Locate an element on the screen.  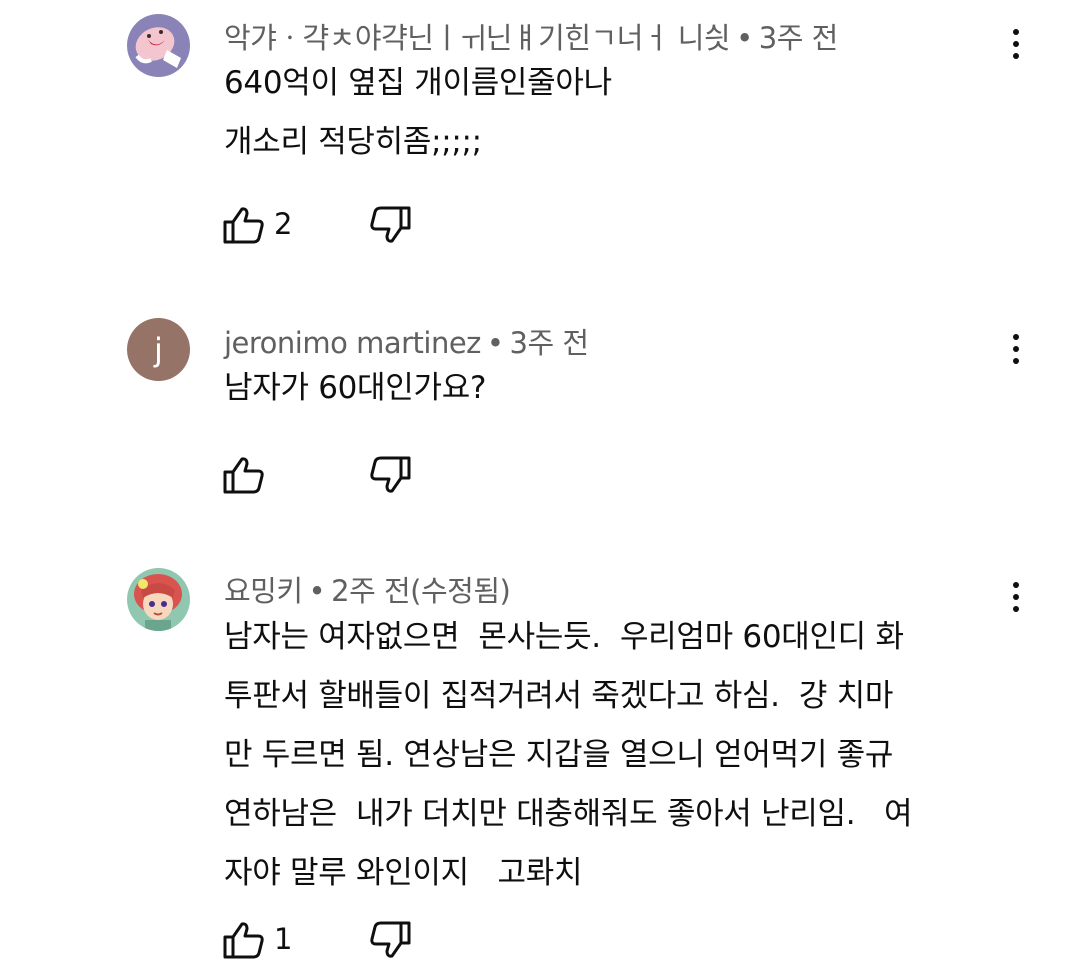
like-count: 1 is located at coordinates (283, 939).